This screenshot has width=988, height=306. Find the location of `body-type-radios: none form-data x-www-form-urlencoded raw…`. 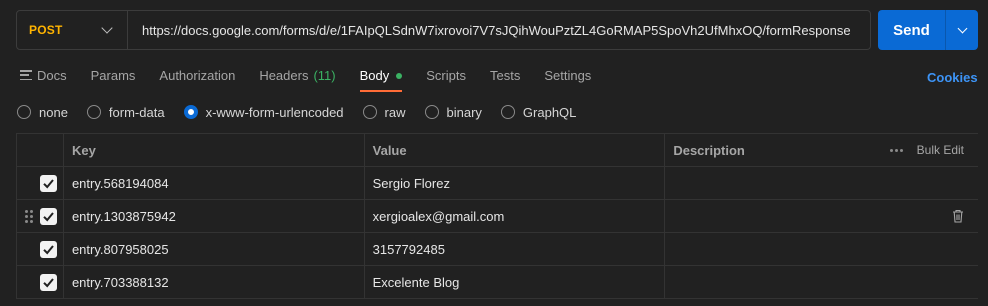

body-type-radios: none form-data x-www-form-urlencoded raw… is located at coordinates (306, 112).